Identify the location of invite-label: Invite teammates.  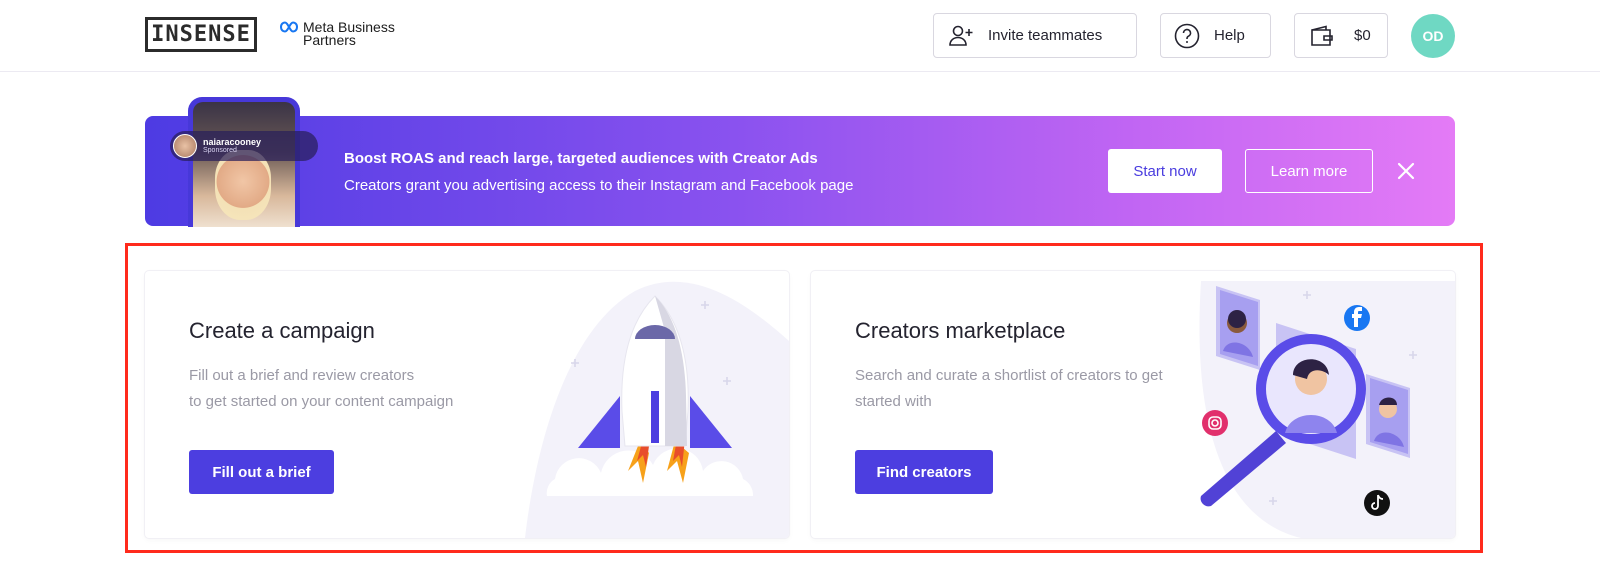
(1045, 35).